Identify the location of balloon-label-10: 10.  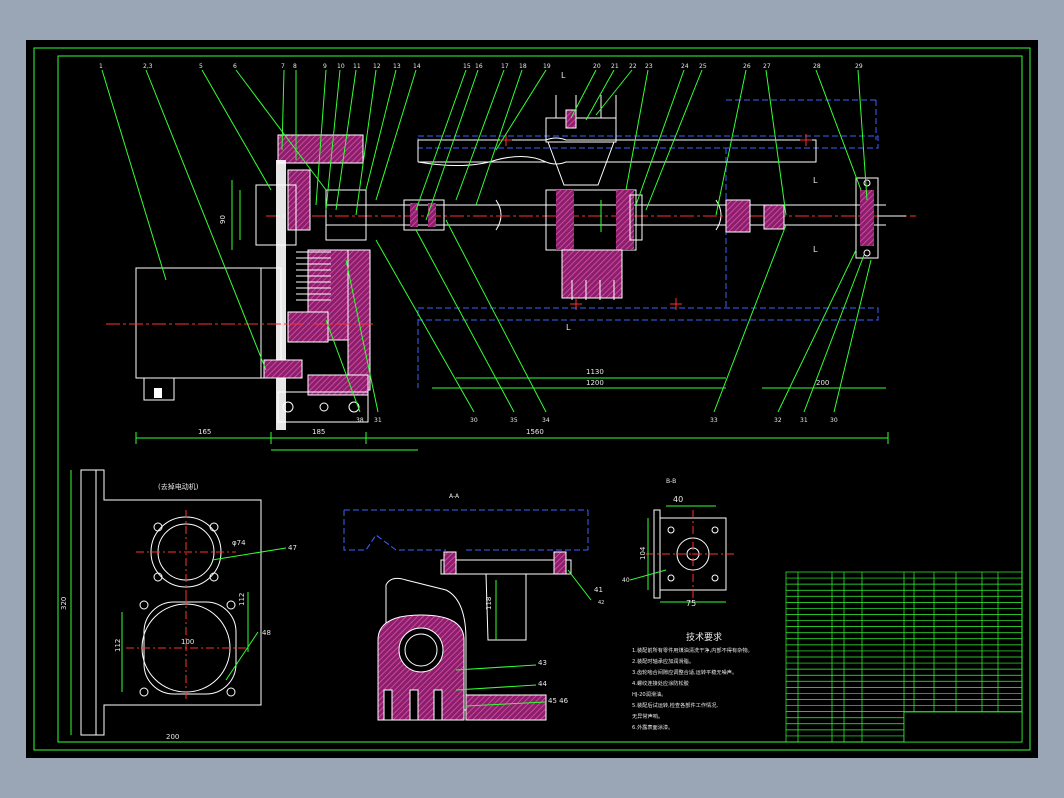
(341, 66).